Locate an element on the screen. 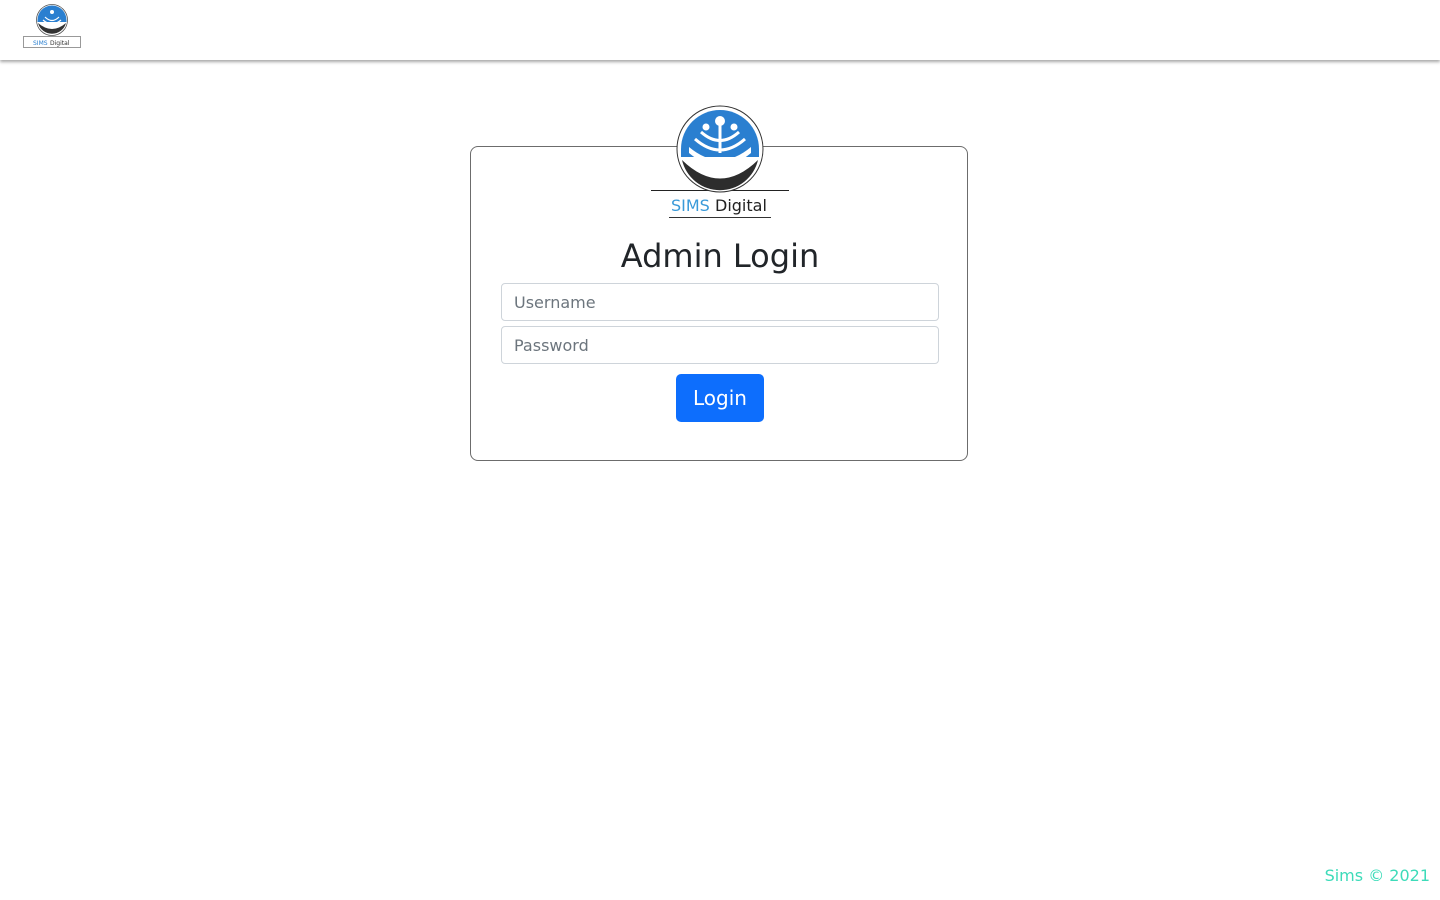 The width and height of the screenshot is (1440, 900). footer-copyright: Sims © 2021 is located at coordinates (1377, 875).